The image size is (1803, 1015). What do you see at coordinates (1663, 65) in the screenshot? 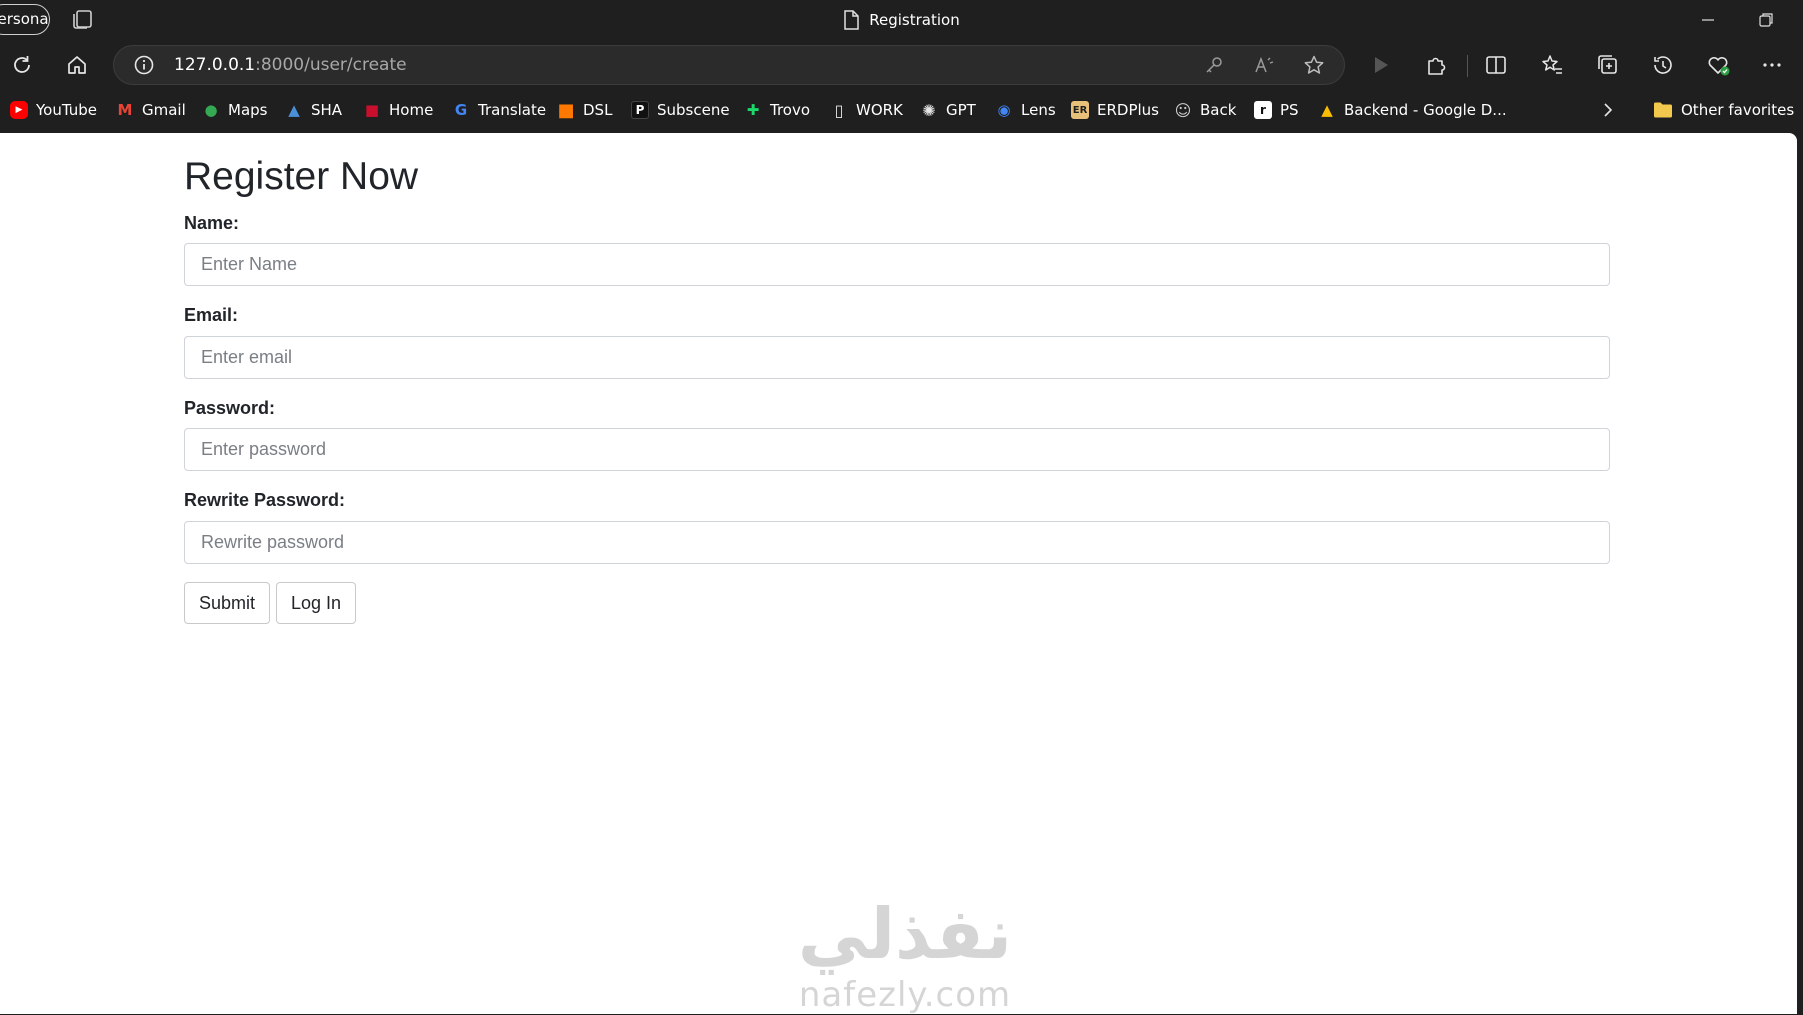
I see `history-icon` at bounding box center [1663, 65].